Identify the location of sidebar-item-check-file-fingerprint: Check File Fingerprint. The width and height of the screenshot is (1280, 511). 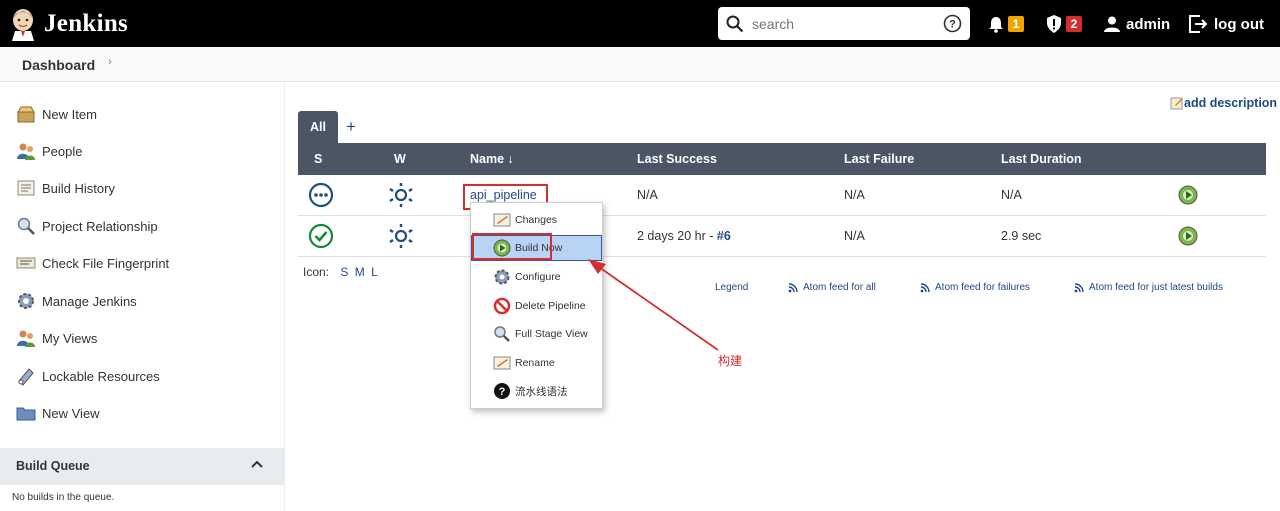
(92, 263).